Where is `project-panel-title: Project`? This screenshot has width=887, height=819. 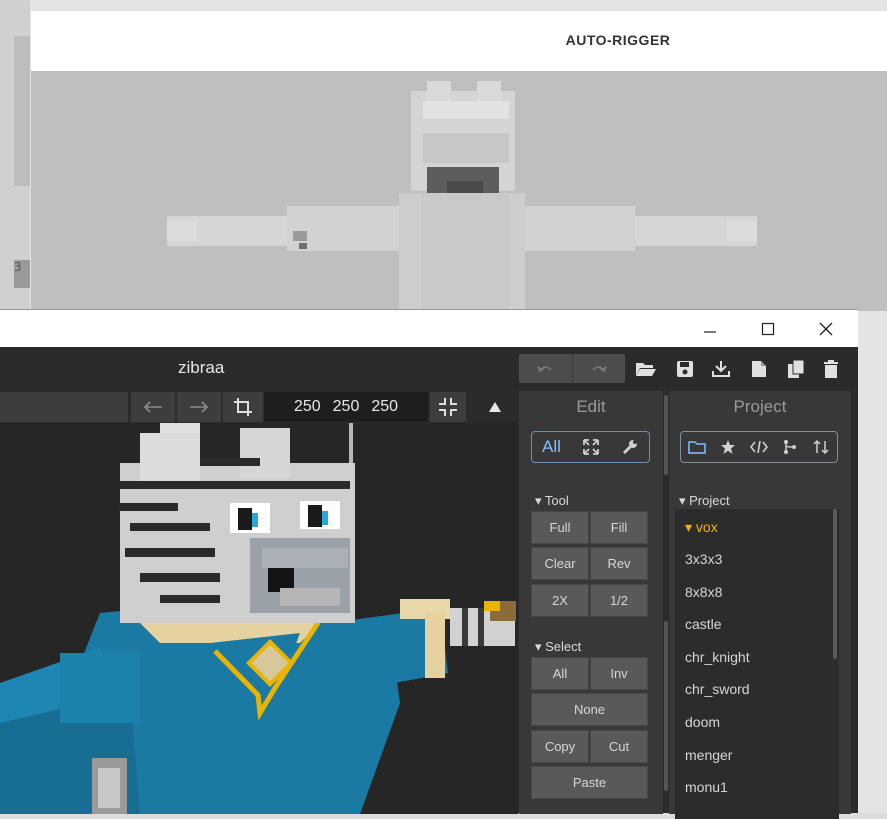 project-panel-title: Project is located at coordinates (760, 406).